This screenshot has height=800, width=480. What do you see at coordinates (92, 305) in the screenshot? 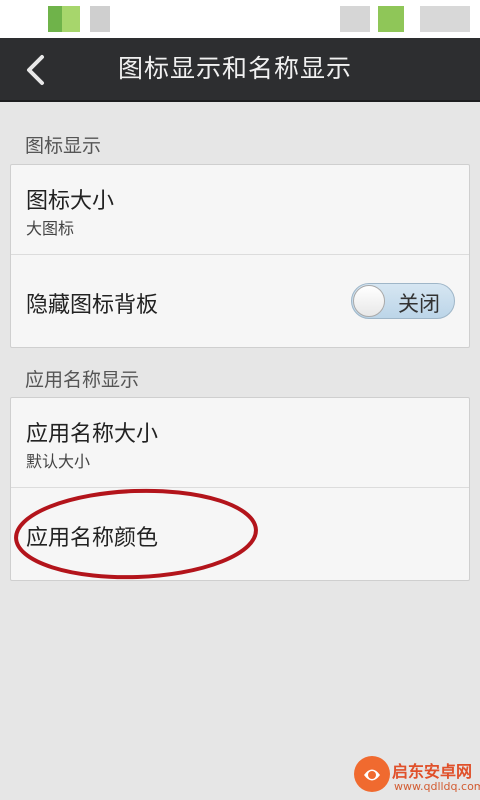
I see `hide-icon-backplate-title: 隐藏图标背板` at bounding box center [92, 305].